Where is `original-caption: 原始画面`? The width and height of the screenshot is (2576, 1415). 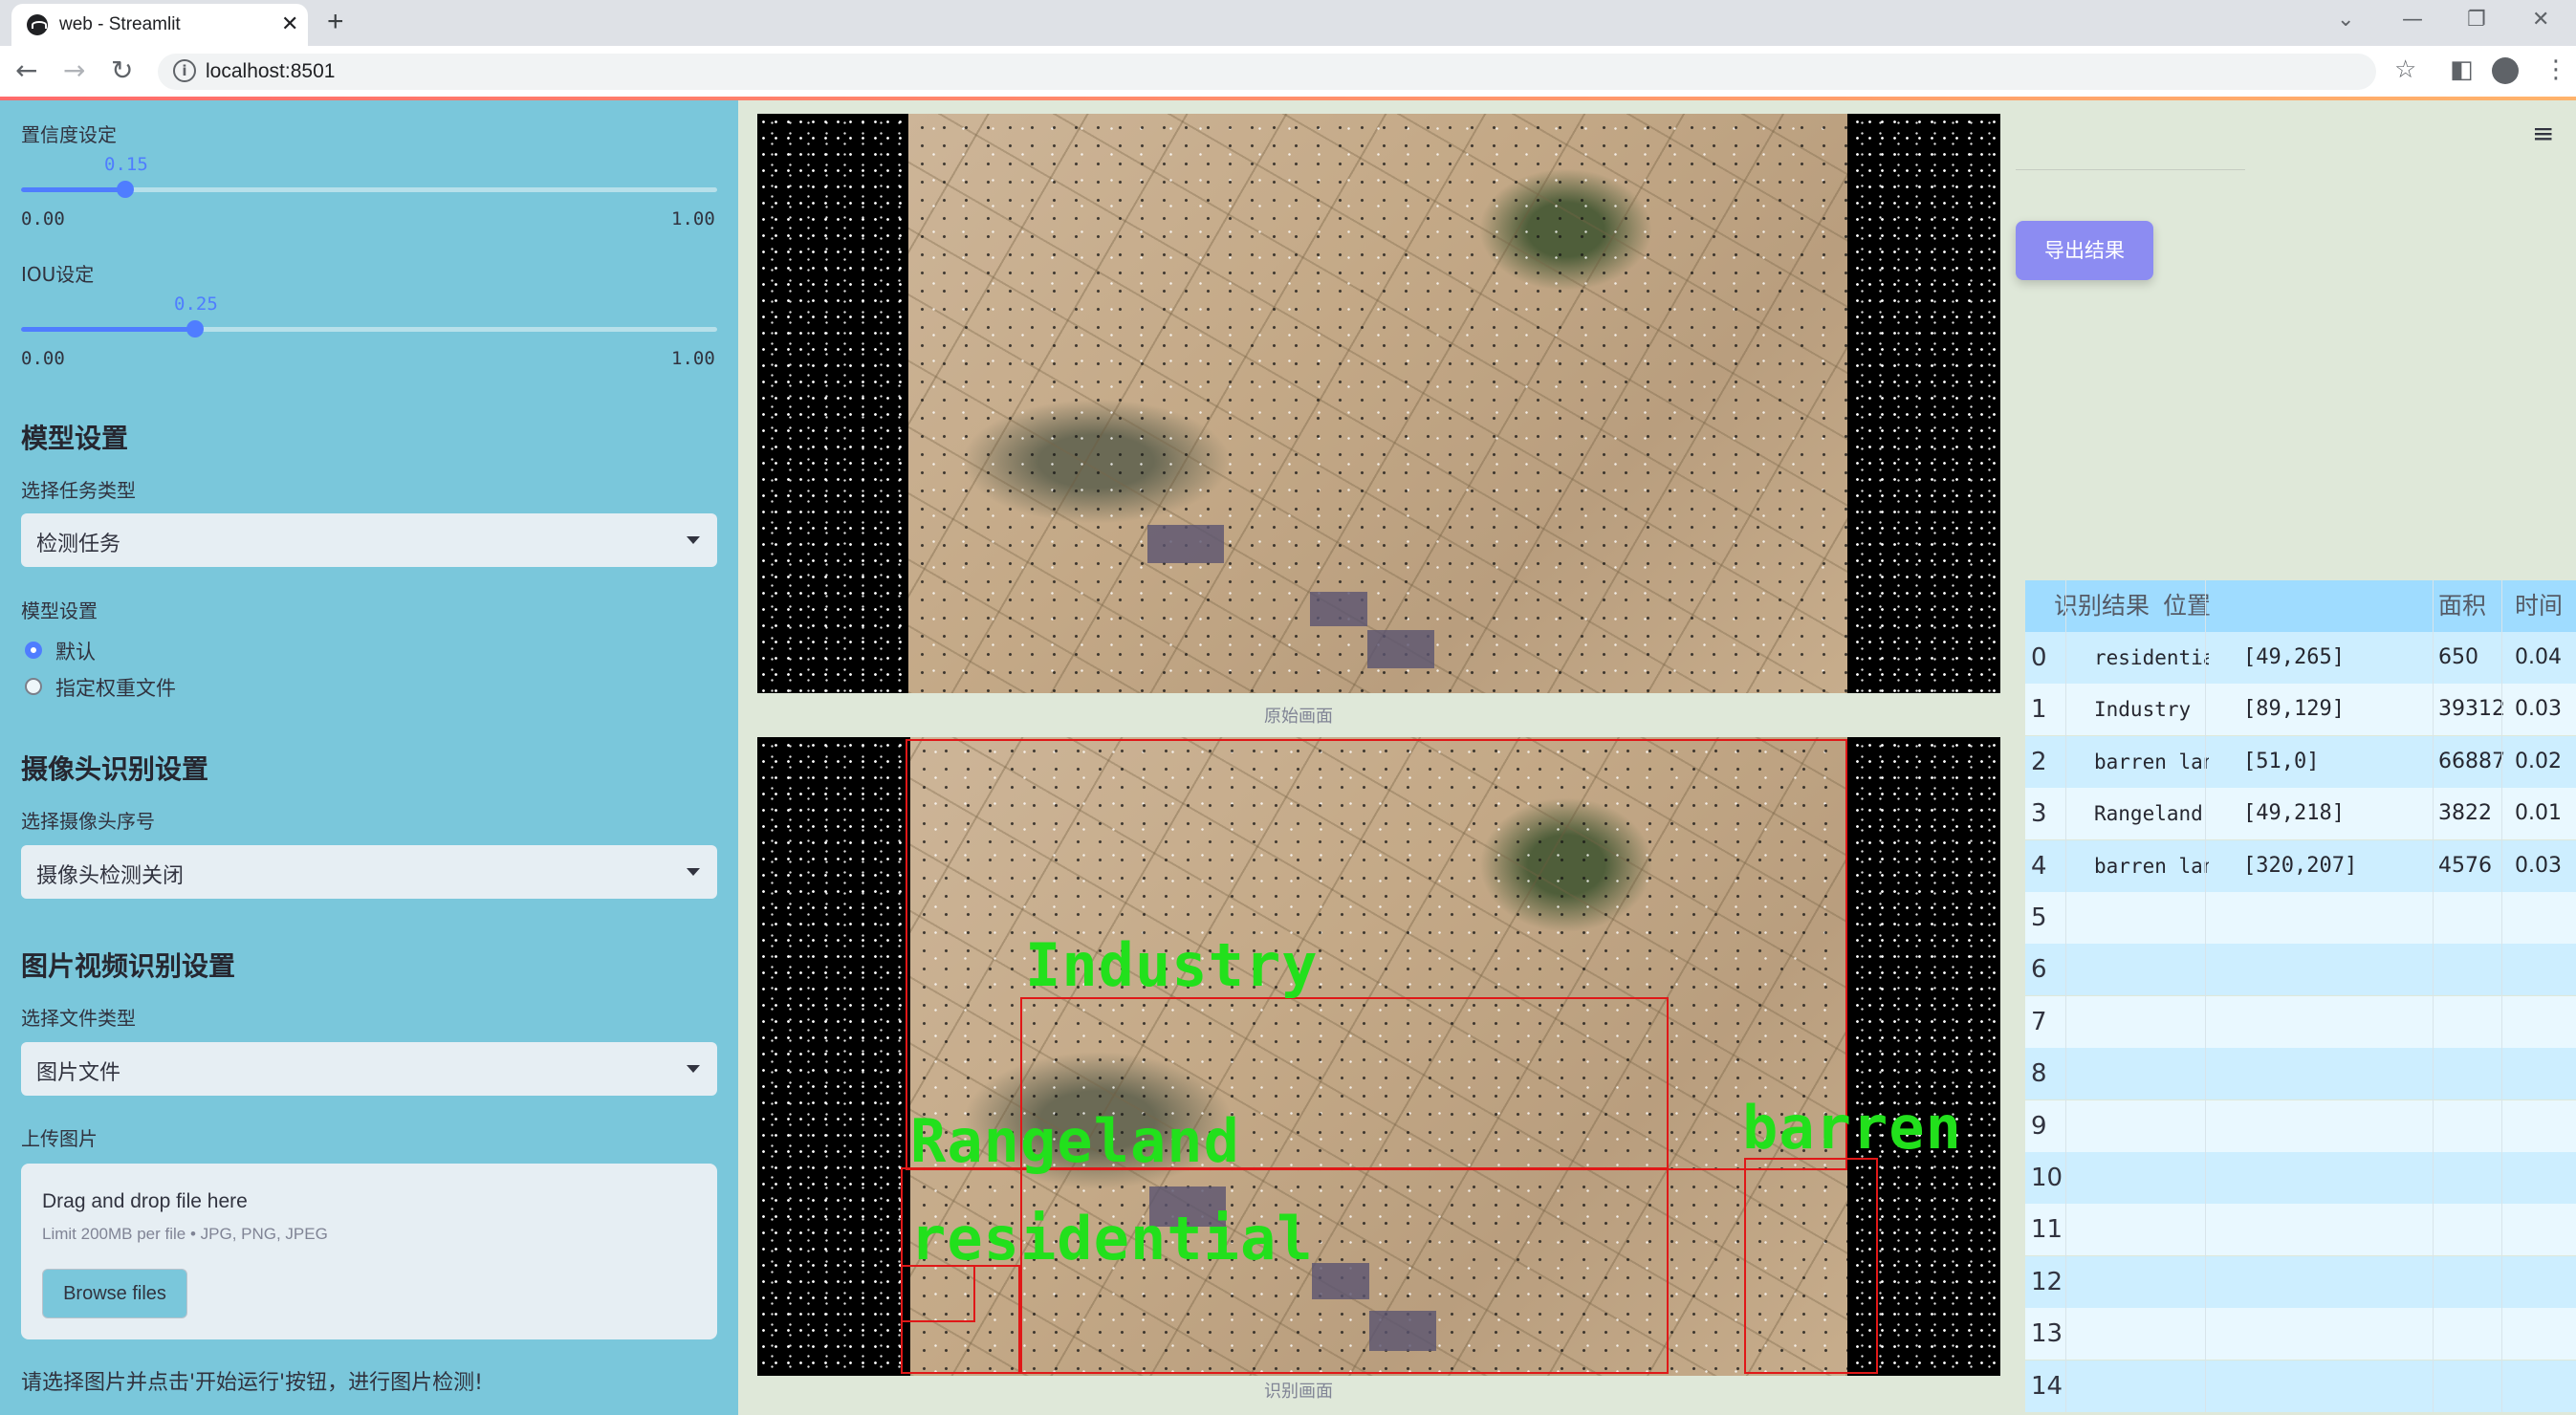 original-caption: 原始画面 is located at coordinates (1298, 717).